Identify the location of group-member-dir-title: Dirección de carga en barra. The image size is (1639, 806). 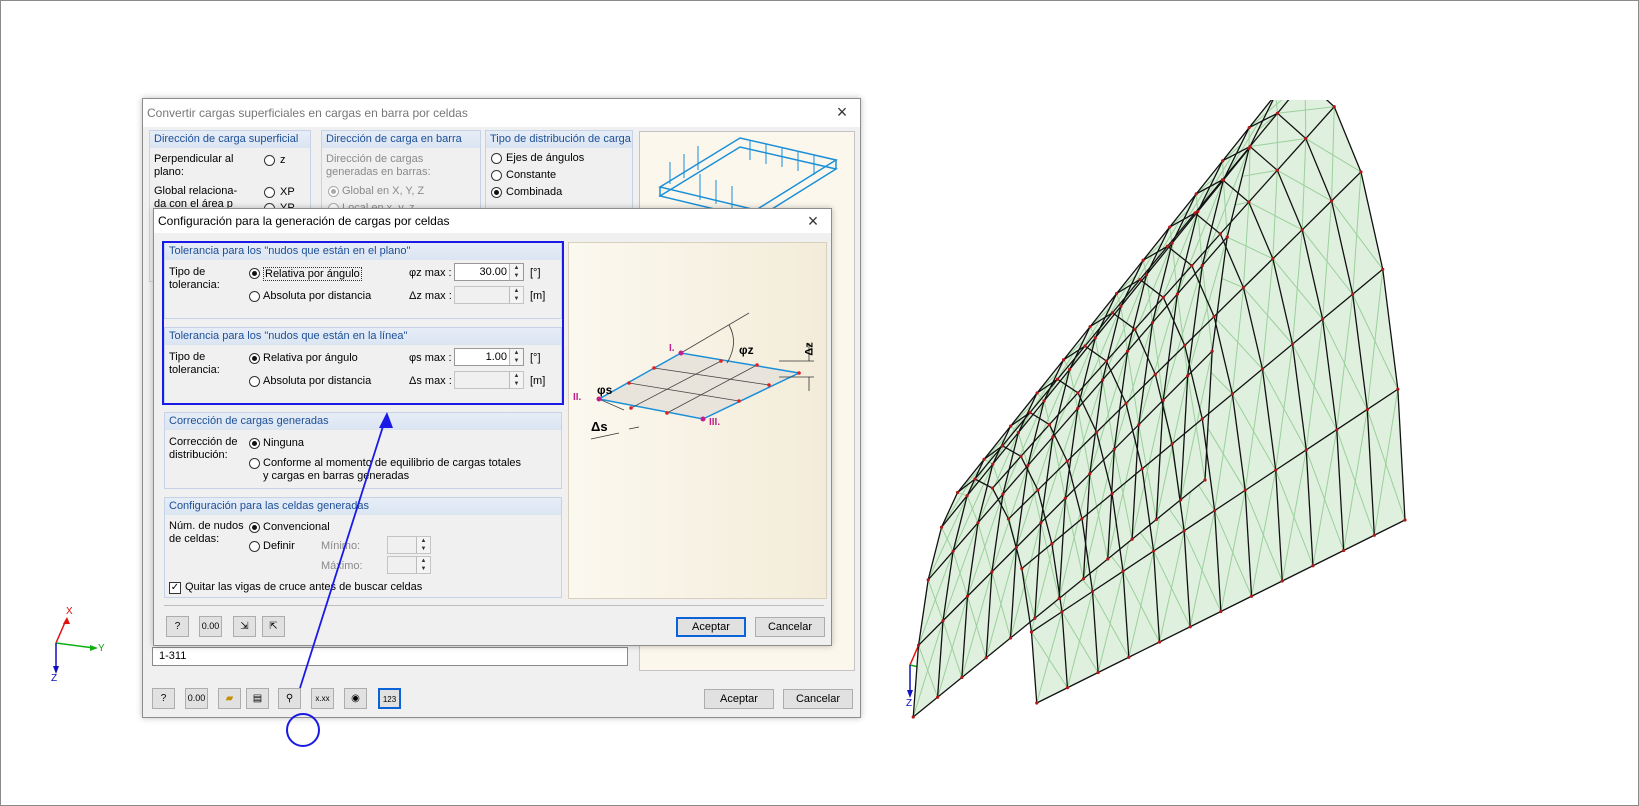
(394, 139).